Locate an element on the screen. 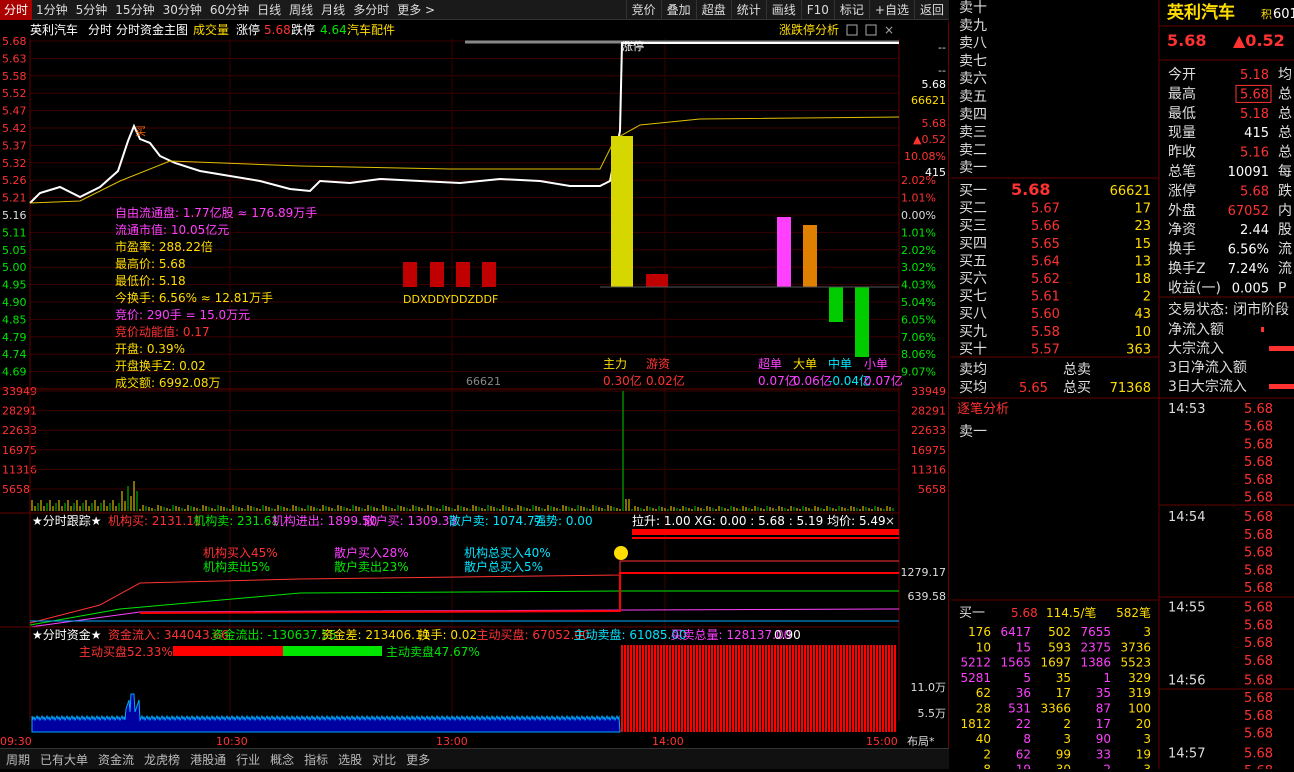 This screenshot has height=772, width=1294. period-tab-10: 更多 > is located at coordinates (416, 10).